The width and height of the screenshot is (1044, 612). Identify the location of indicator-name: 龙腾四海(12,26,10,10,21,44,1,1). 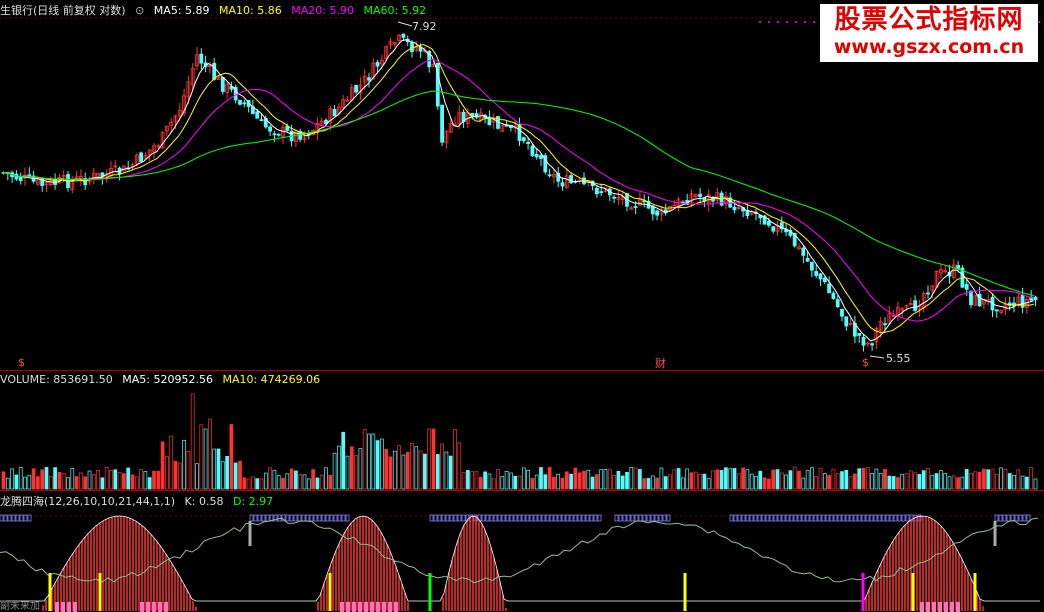
(88, 501).